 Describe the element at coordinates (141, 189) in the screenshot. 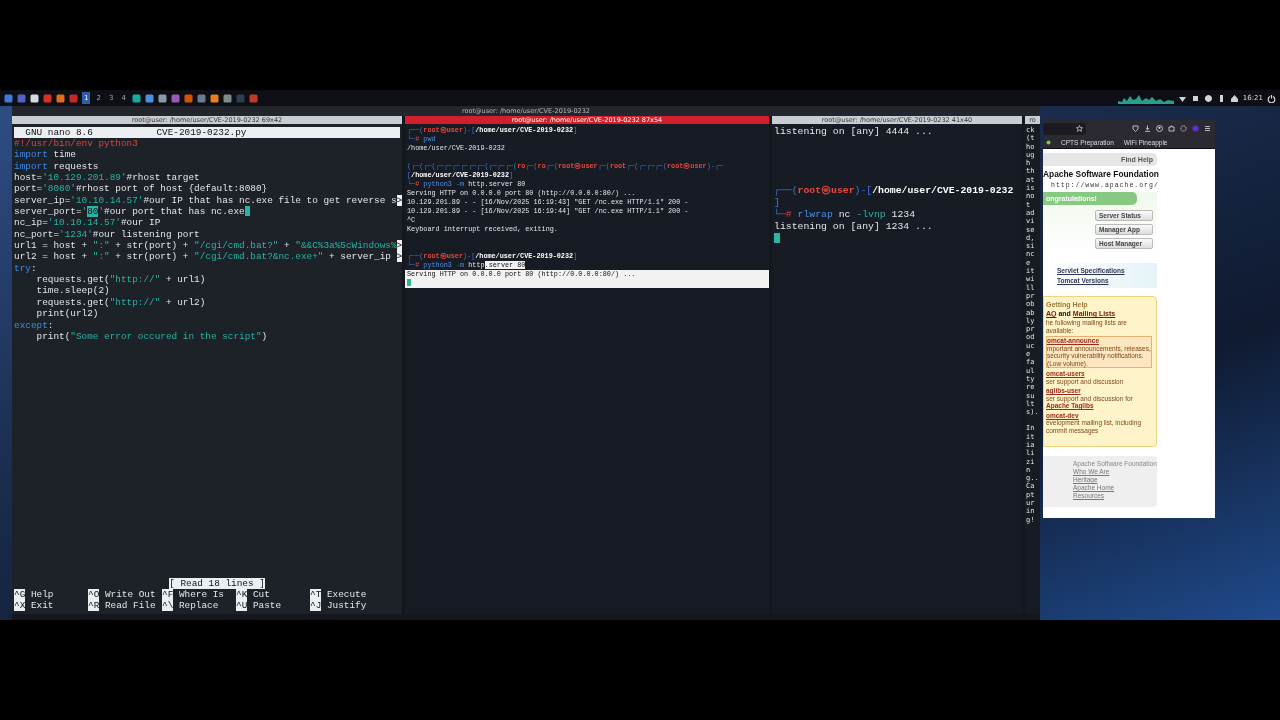

I see `terminal-line: port='8080'#rhost port of host {default:8080}` at that location.